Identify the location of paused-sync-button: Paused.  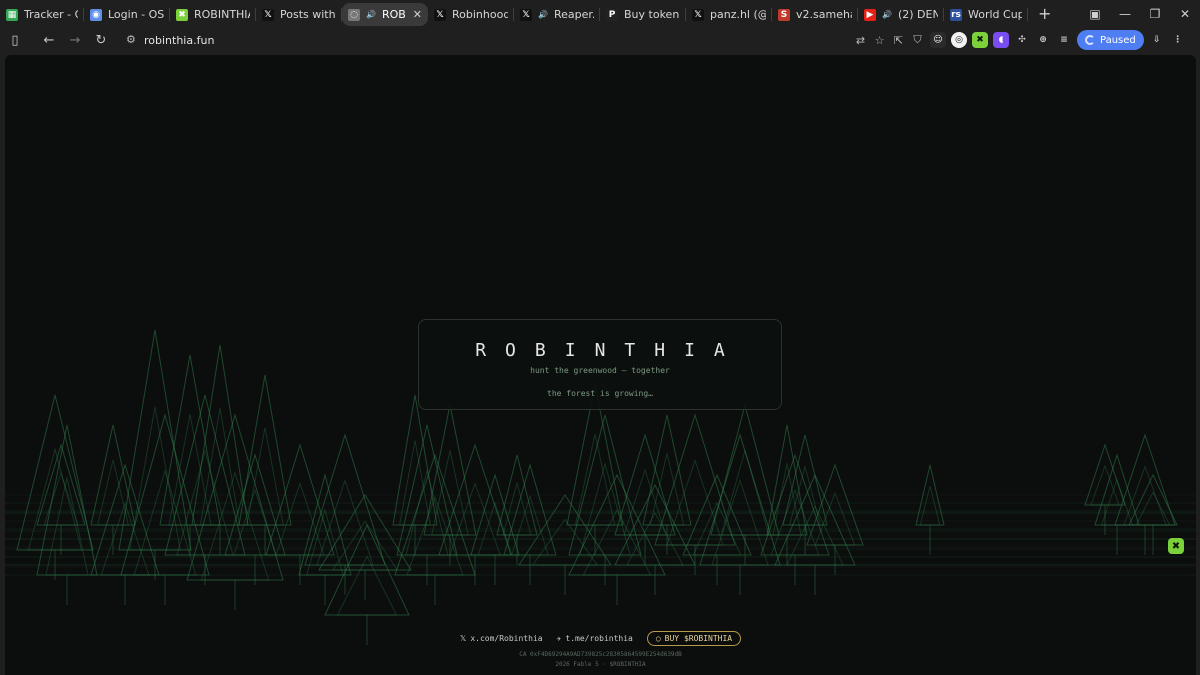
(1110, 40).